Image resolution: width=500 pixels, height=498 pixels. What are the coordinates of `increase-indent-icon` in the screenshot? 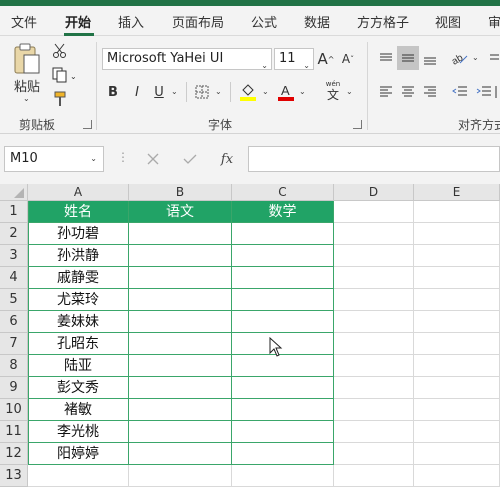 It's located at (484, 92).